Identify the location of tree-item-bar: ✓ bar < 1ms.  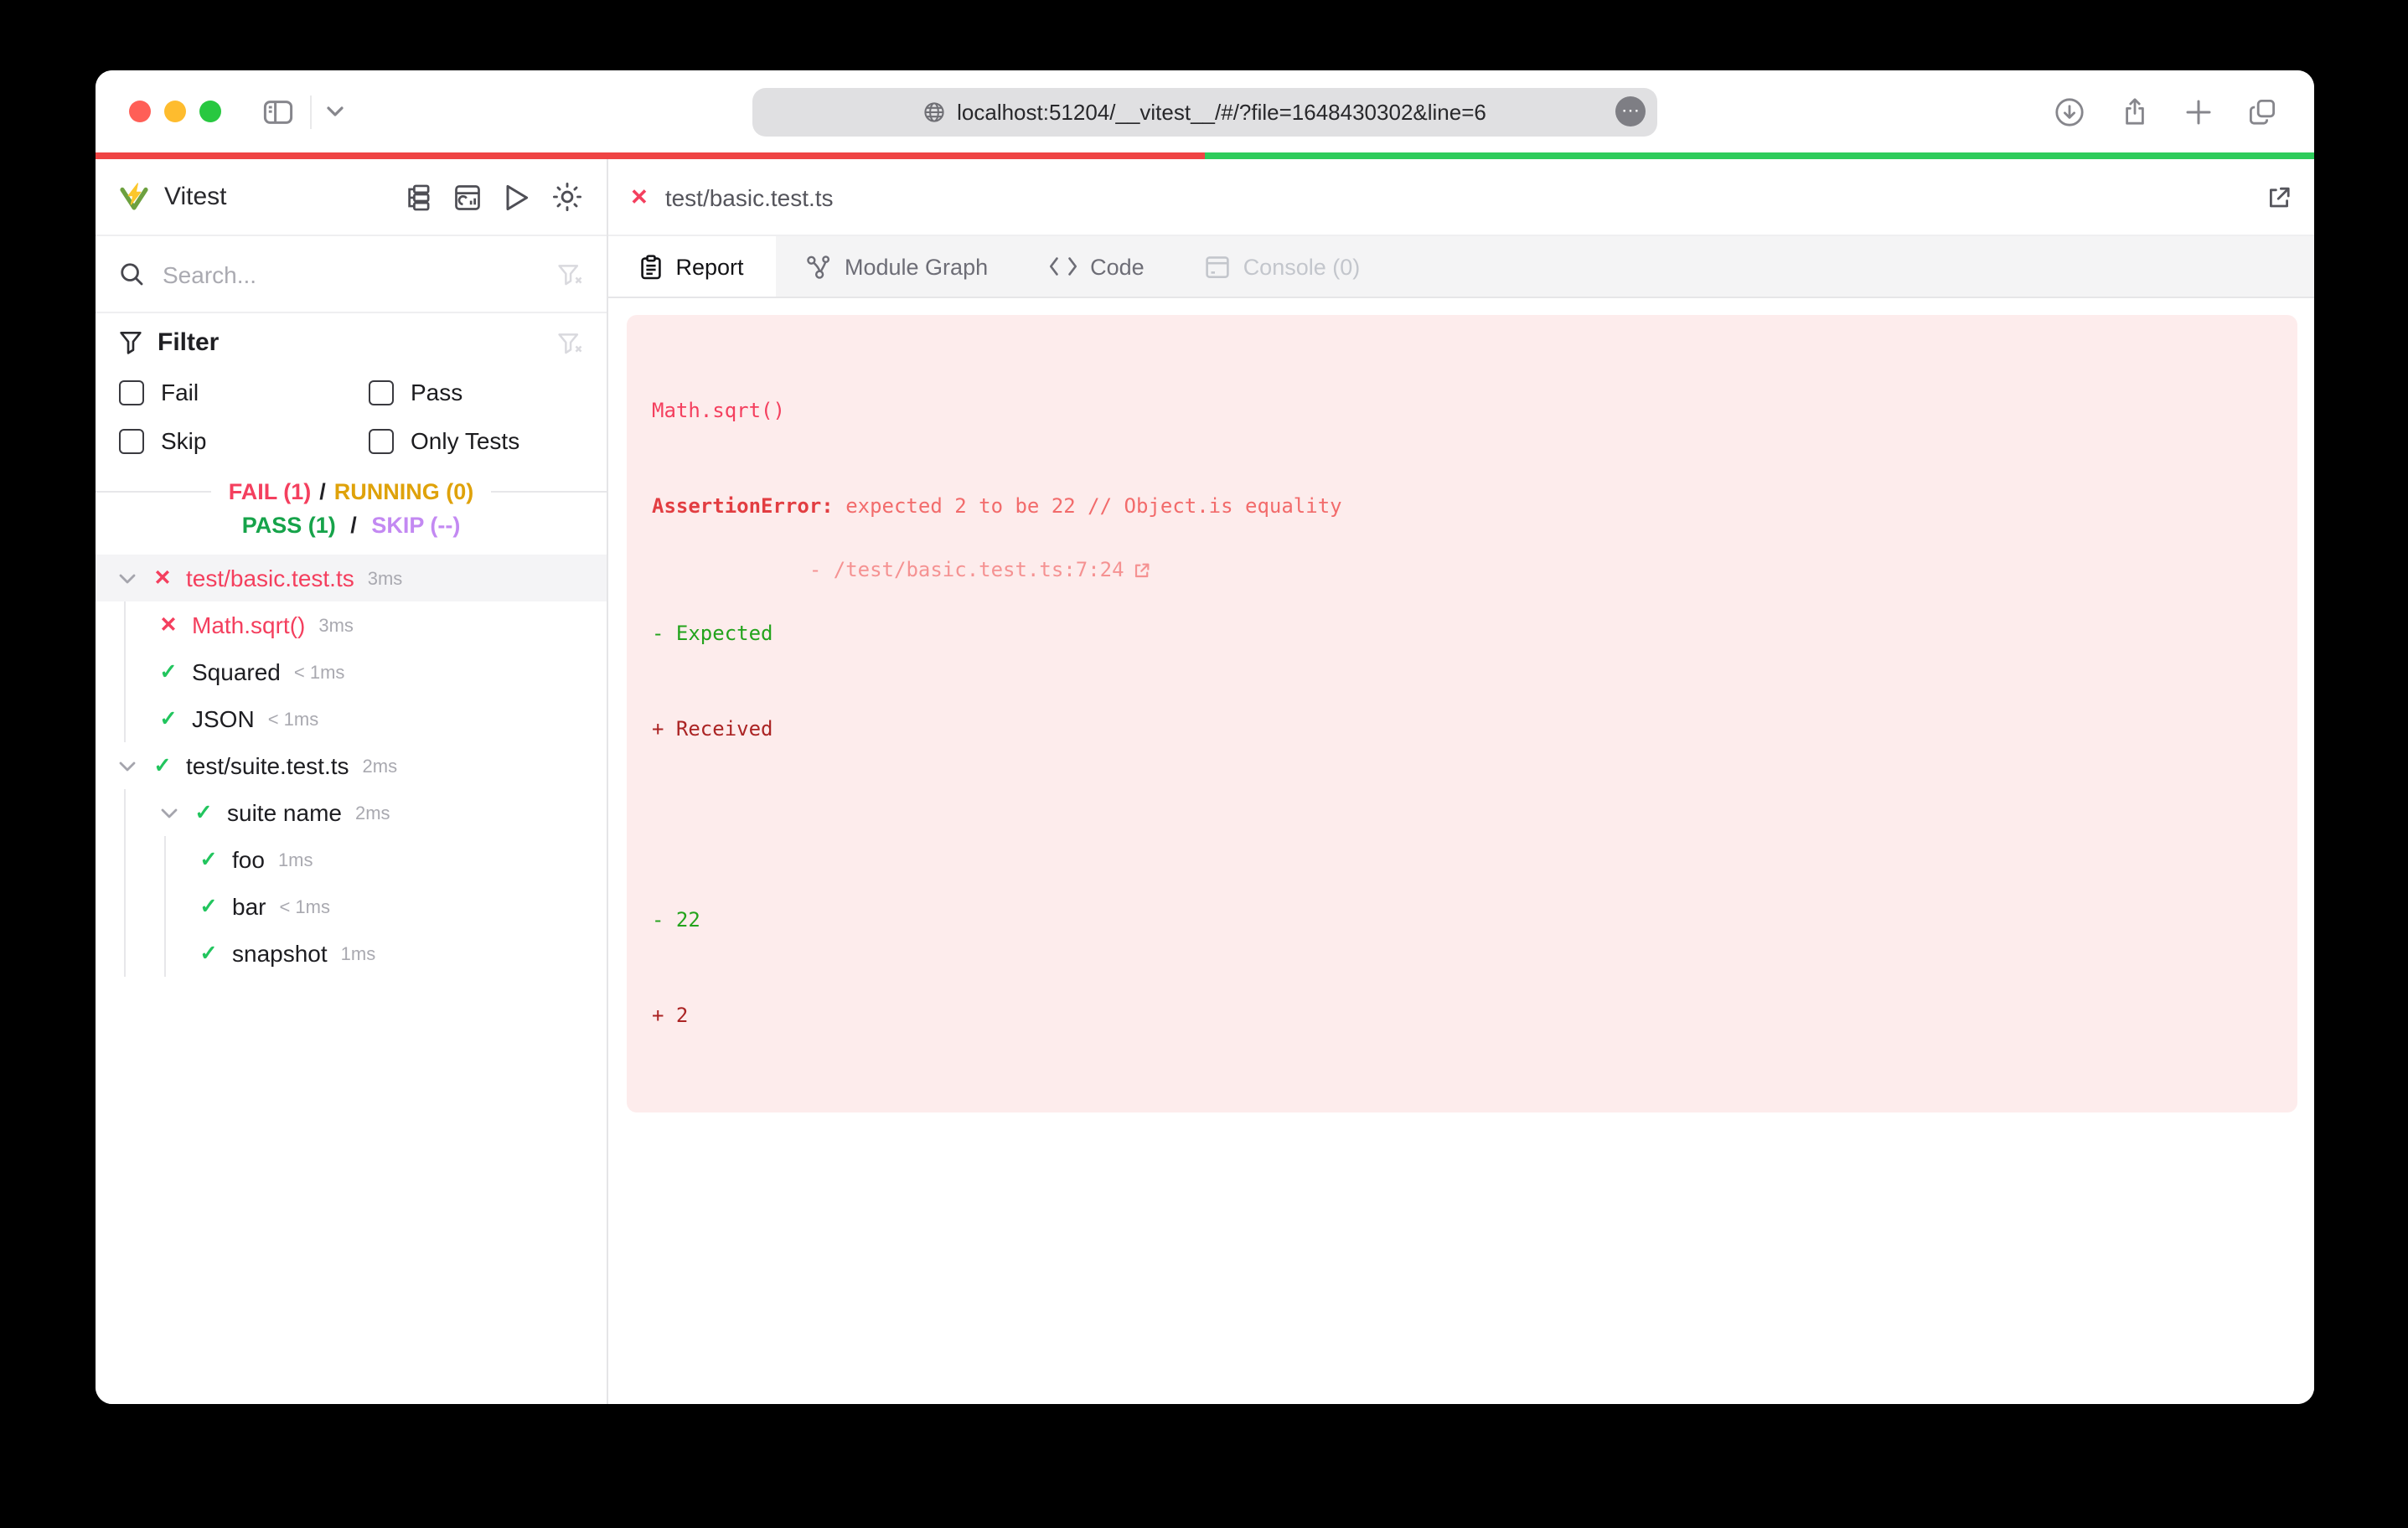
(386, 906).